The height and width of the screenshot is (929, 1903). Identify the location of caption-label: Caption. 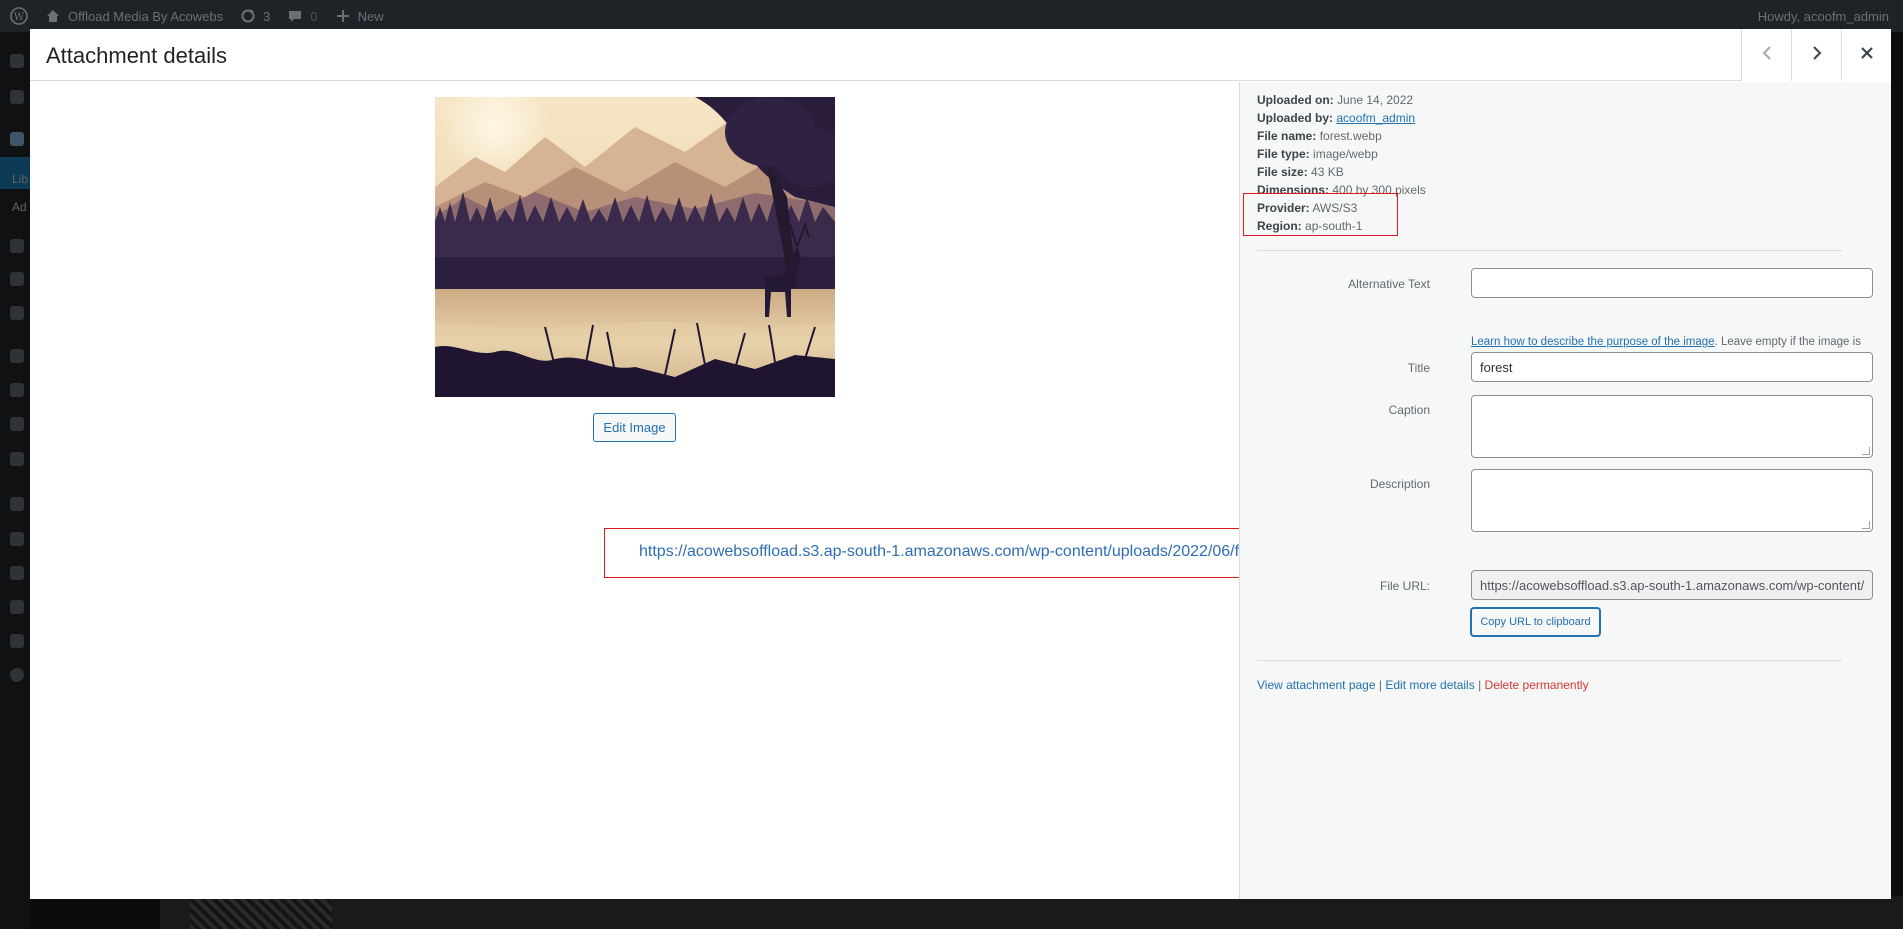
(1409, 410).